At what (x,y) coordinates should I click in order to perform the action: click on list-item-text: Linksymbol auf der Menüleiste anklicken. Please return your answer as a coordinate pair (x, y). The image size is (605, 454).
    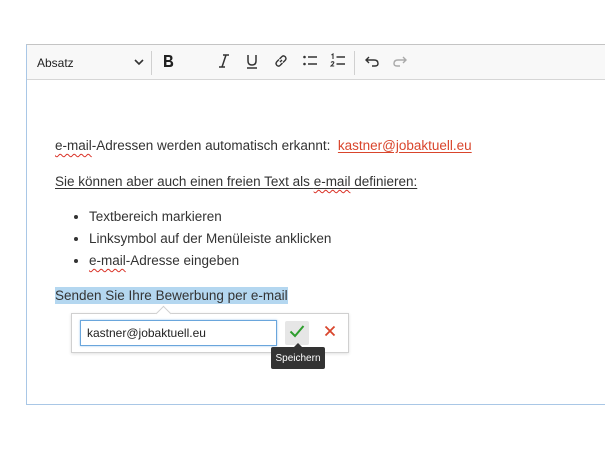
    Looking at the image, I should click on (210, 238).